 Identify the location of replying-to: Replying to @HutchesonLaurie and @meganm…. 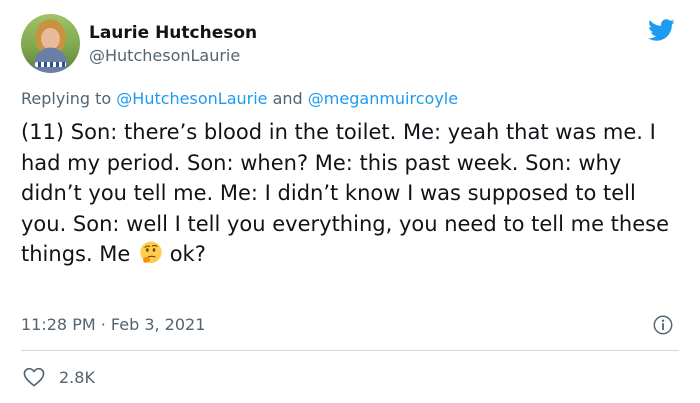
(239, 98).